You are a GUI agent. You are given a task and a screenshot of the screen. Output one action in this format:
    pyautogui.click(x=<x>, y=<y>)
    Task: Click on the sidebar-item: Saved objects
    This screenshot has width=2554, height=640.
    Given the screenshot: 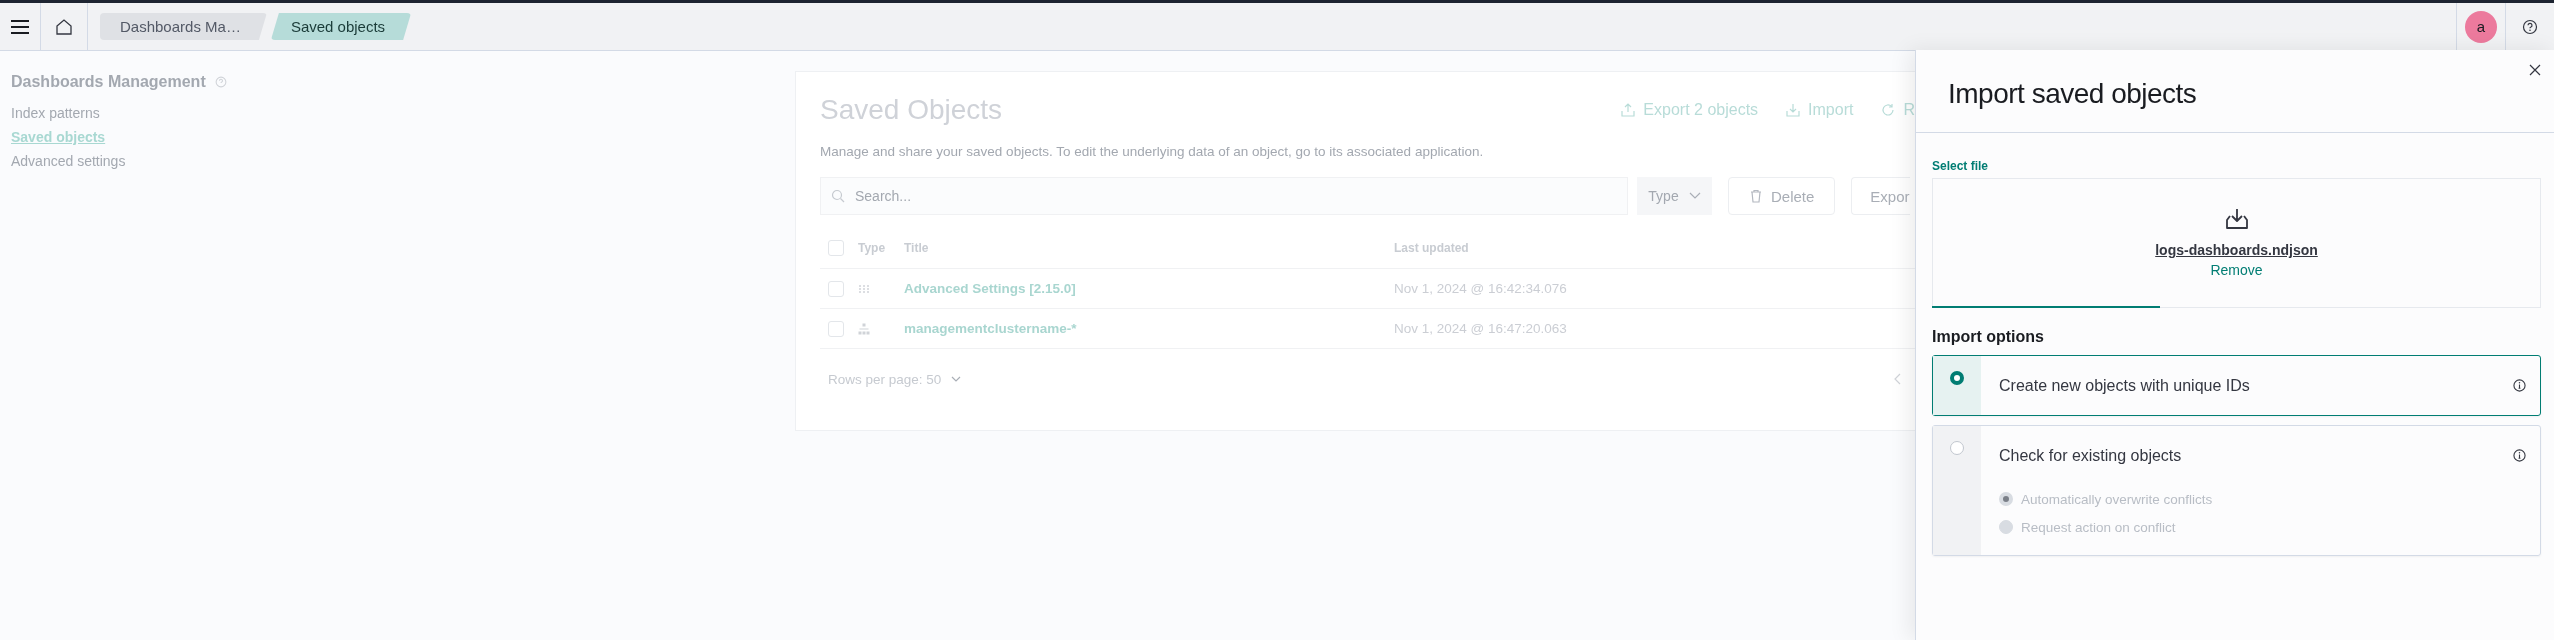 What is the action you would take?
    pyautogui.click(x=388, y=137)
    